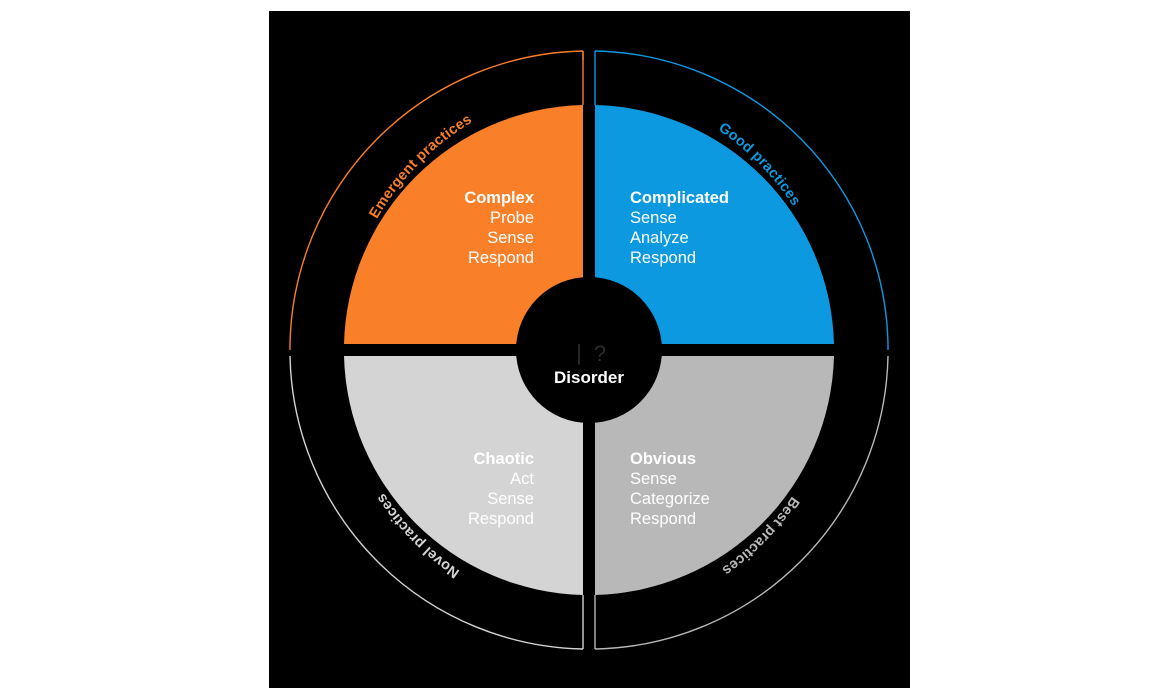  Describe the element at coordinates (653, 479) in the screenshot. I see `obvious-step-1: Sense` at that location.